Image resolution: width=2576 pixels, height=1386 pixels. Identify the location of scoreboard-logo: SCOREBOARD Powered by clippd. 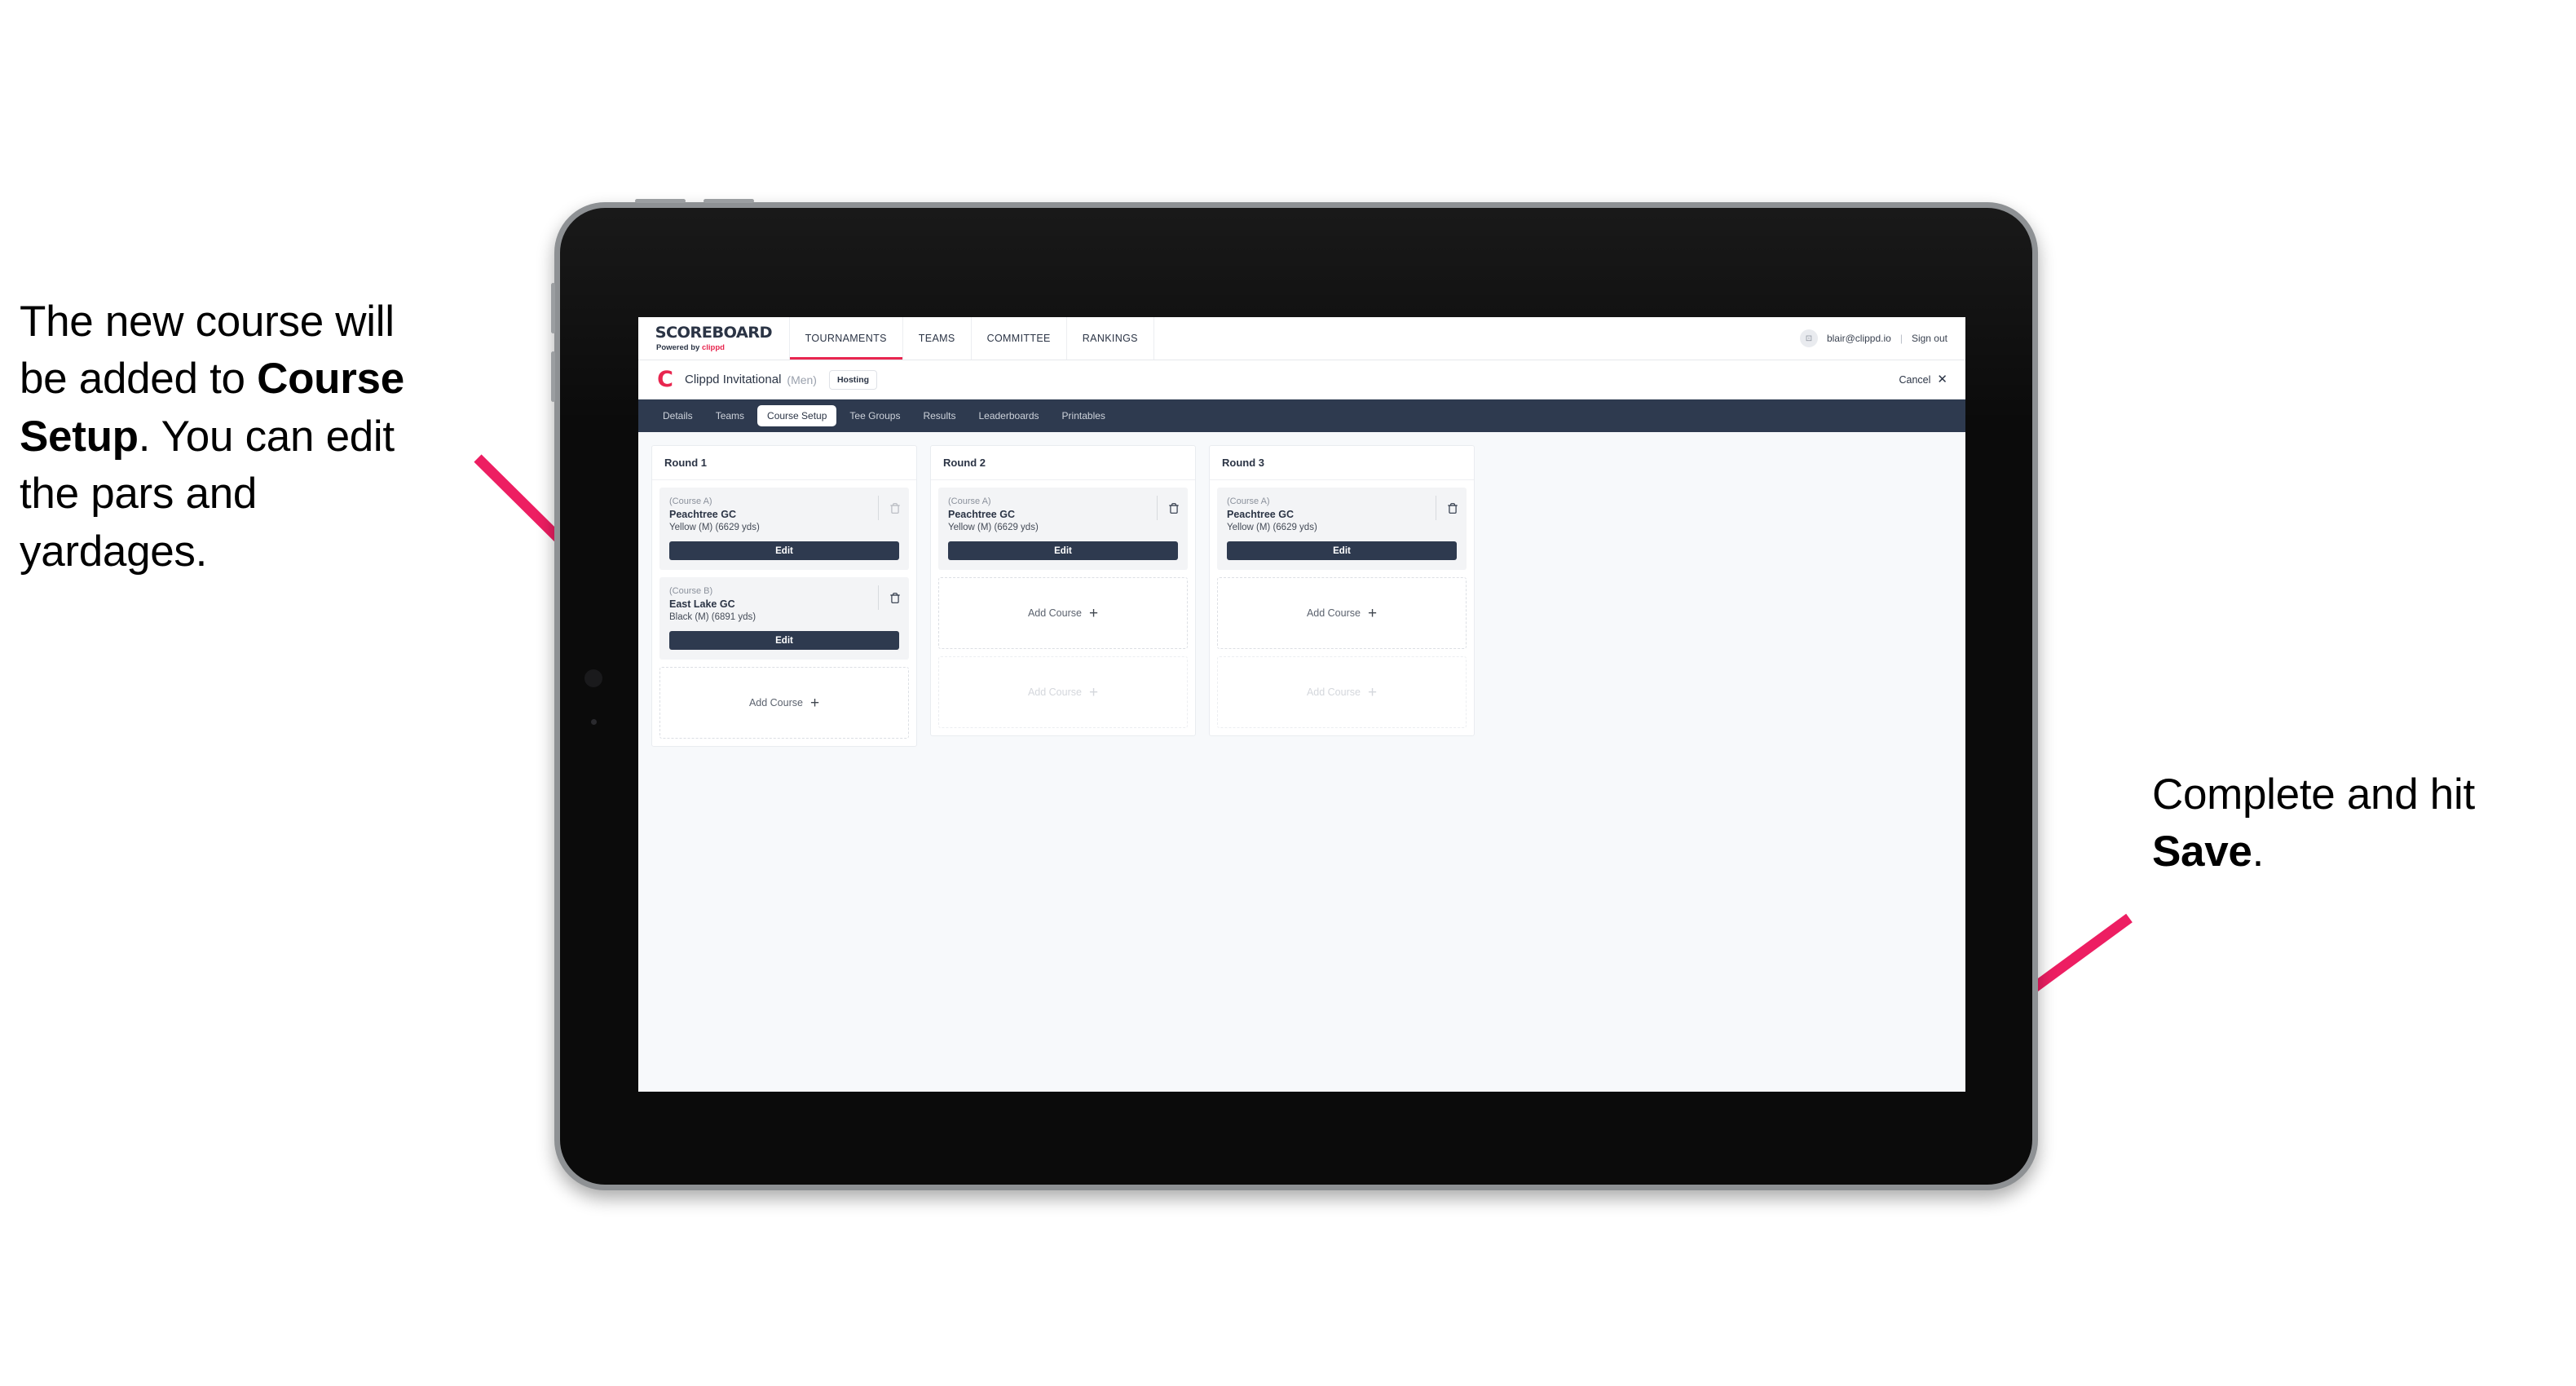
(713, 339).